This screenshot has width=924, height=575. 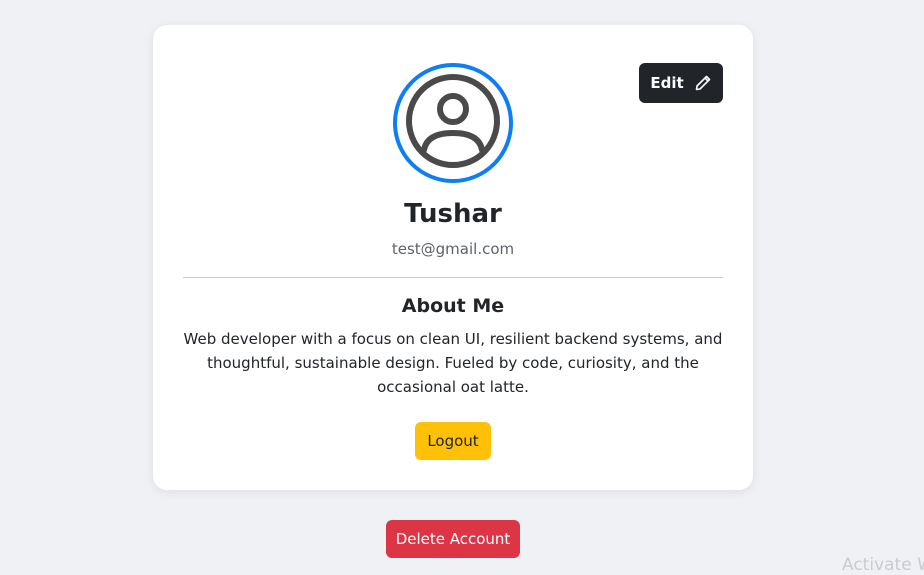 I want to click on delete-account-button: Delete Account, so click(x=453, y=539).